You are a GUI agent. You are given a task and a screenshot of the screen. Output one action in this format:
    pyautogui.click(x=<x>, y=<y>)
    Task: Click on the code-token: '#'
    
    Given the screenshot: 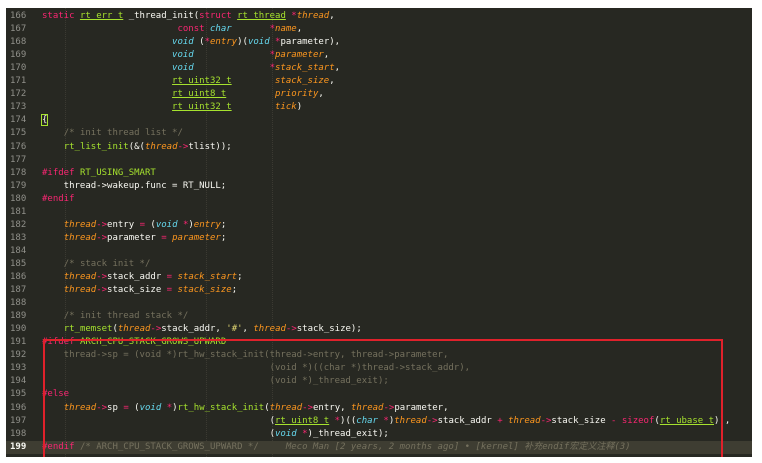 What is the action you would take?
    pyautogui.click(x=234, y=329)
    